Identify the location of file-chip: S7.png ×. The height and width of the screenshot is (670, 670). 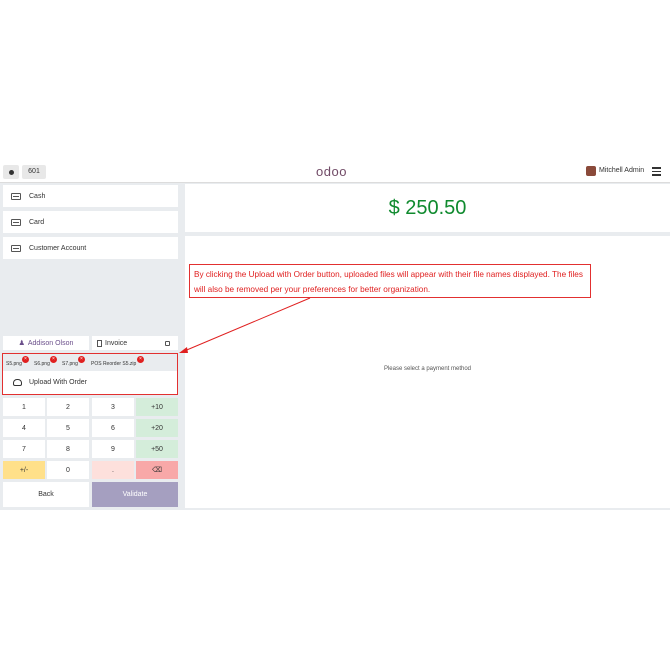
(73, 361).